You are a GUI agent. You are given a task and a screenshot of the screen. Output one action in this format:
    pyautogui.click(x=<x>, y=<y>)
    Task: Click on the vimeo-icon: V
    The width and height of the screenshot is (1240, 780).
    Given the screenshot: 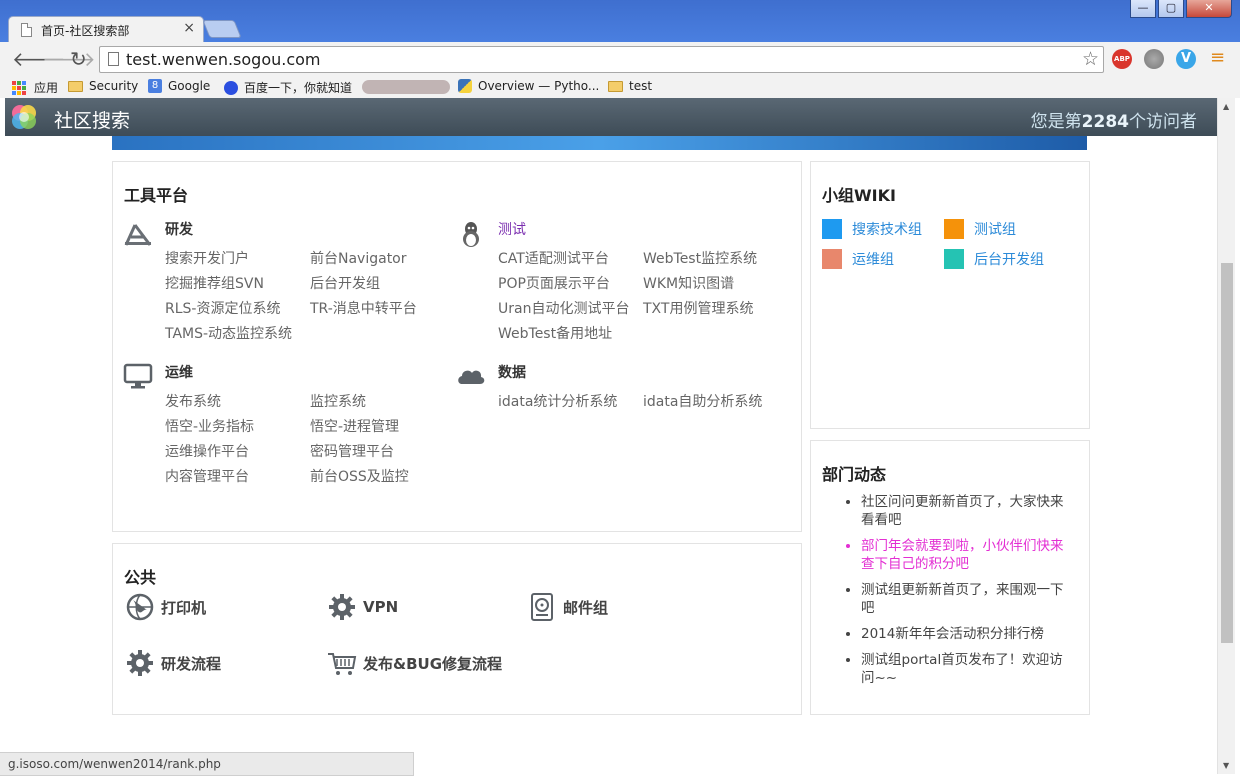 What is the action you would take?
    pyautogui.click(x=1186, y=59)
    